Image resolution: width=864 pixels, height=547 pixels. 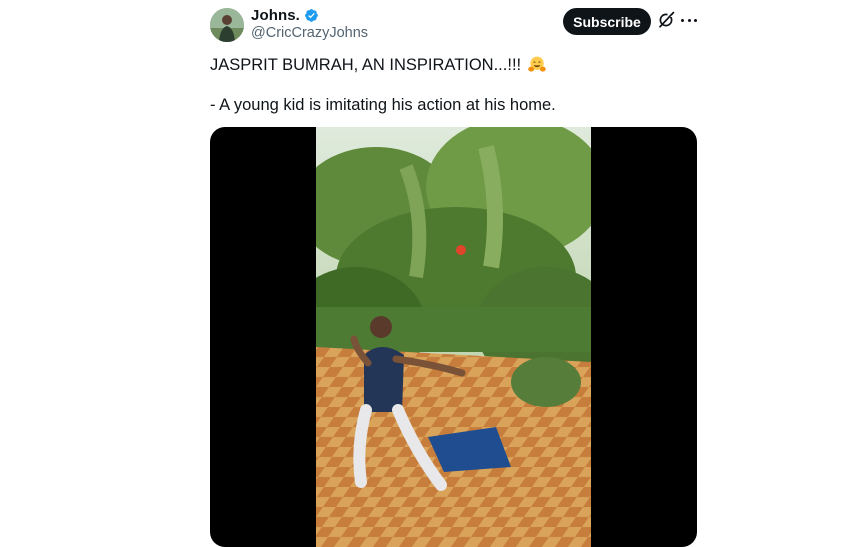 I want to click on grok-icon, so click(x=666, y=20).